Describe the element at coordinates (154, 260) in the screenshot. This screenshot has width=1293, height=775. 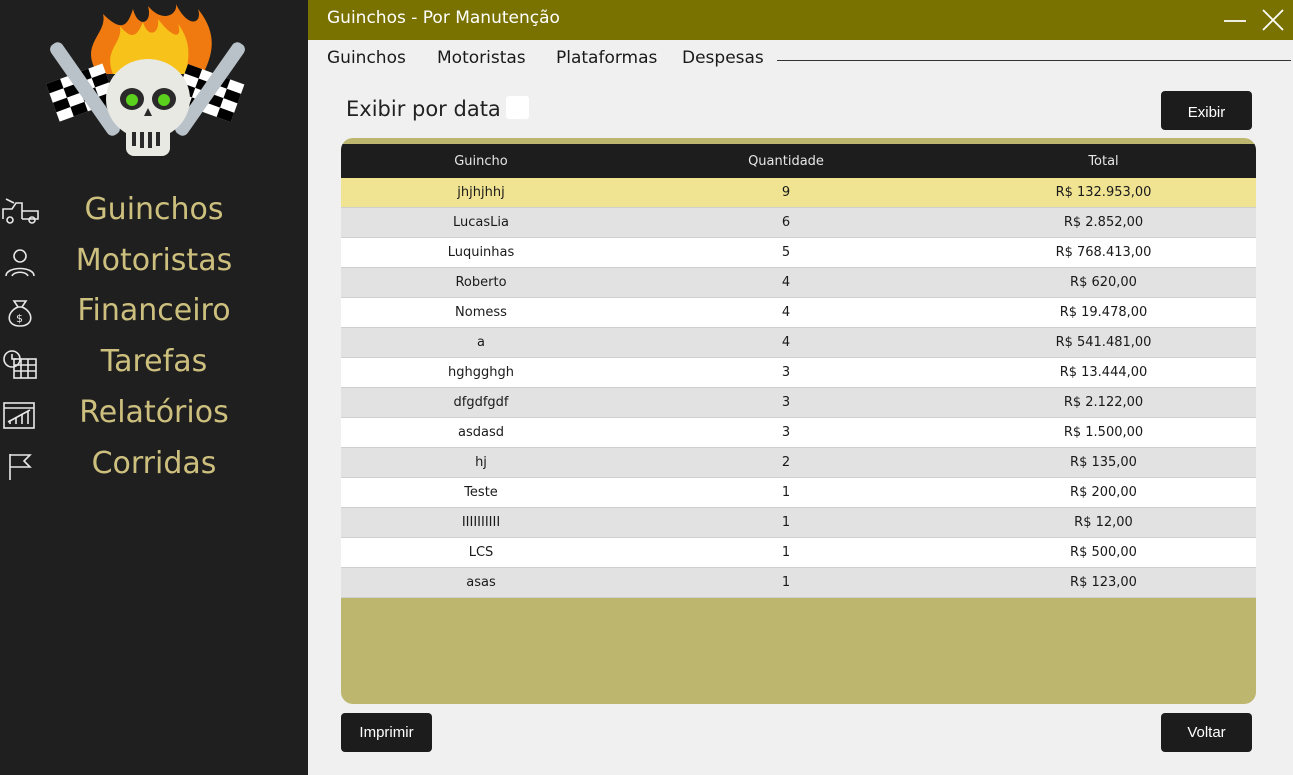
I see `sidebar-item-label: Motoristas` at that location.